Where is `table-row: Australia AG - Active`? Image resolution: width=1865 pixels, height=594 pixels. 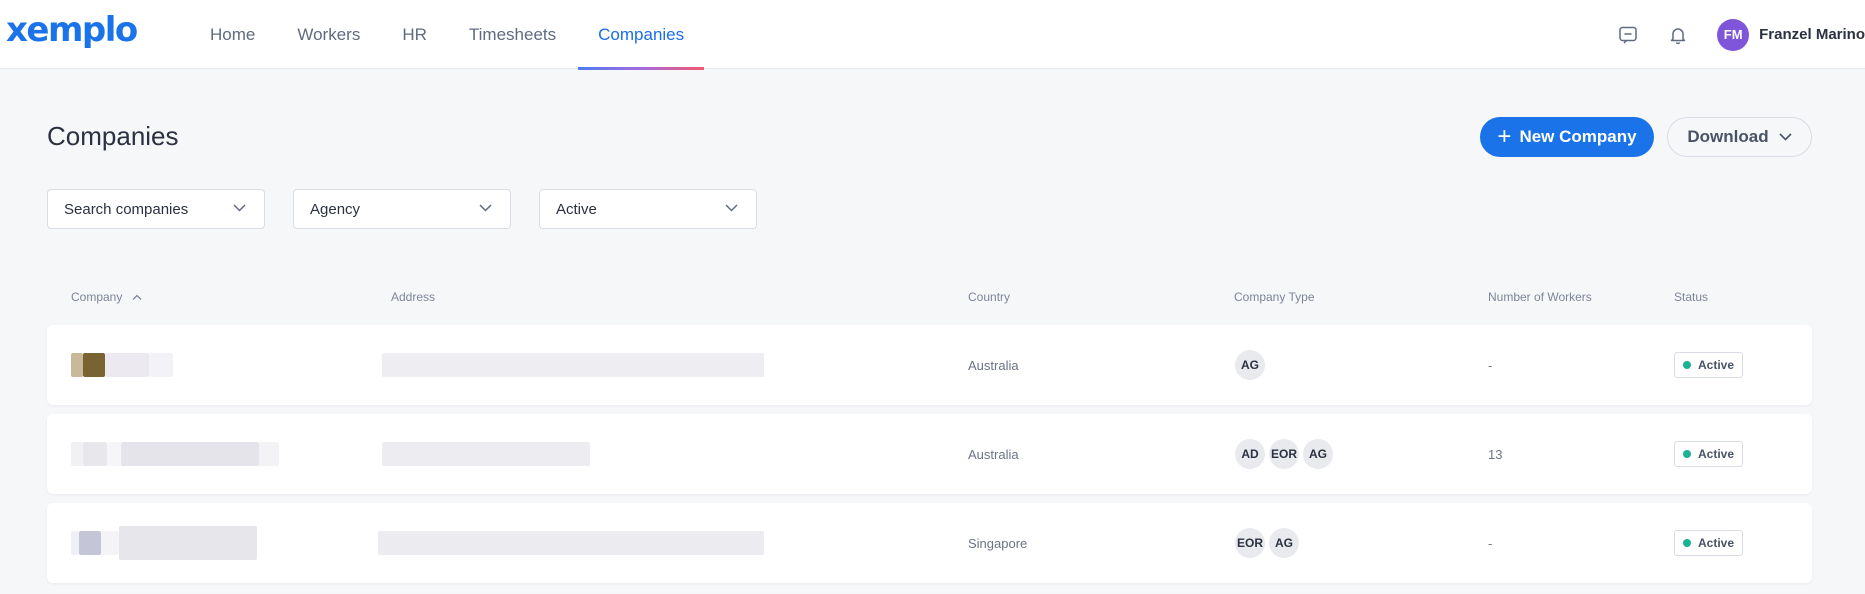 table-row: Australia AG - Active is located at coordinates (929, 365).